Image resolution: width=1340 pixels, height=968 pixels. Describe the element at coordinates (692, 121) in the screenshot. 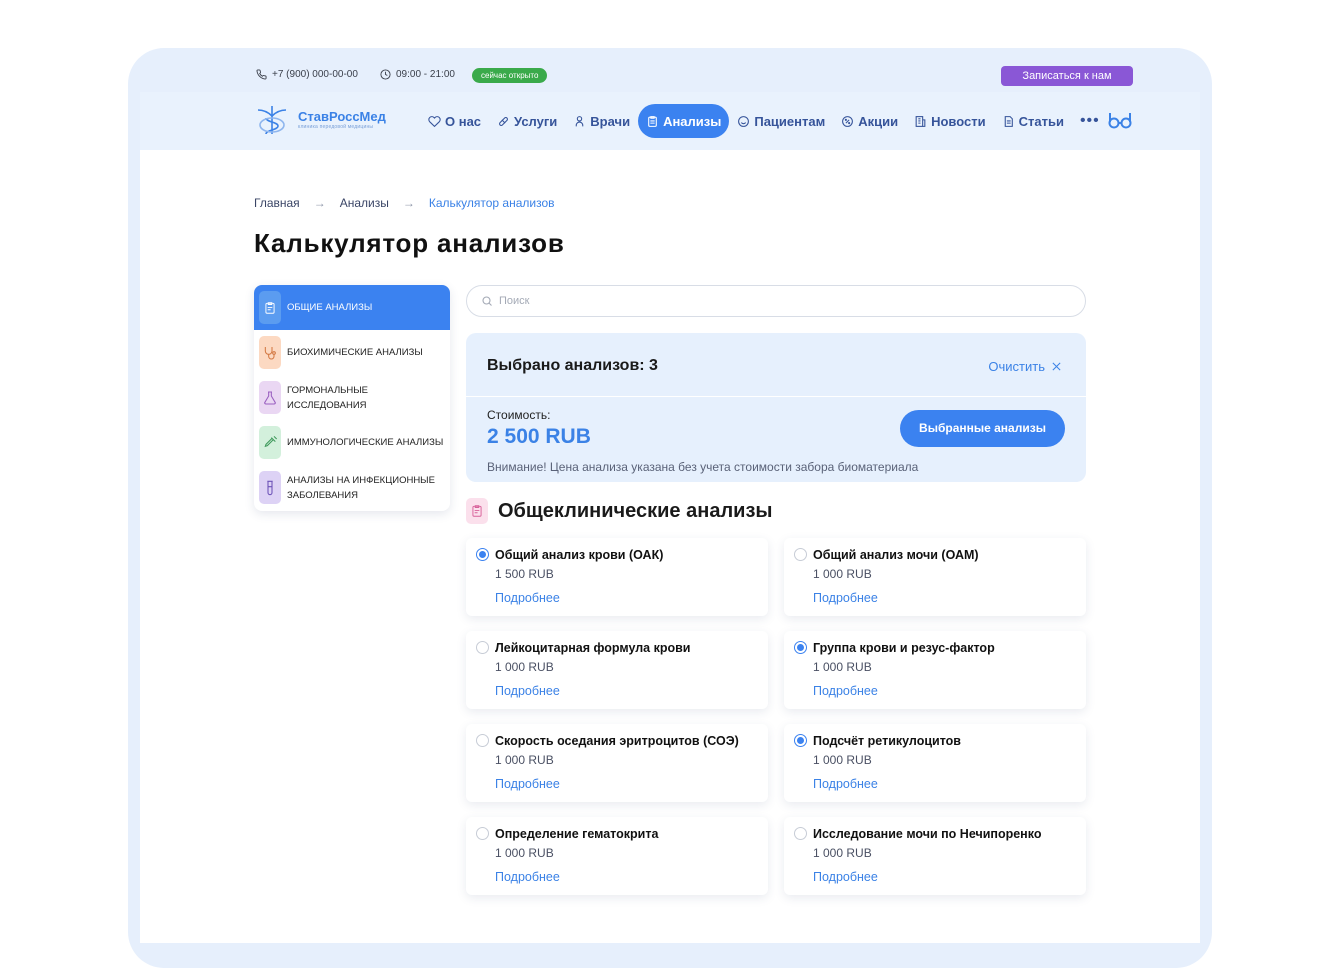

I see `nav-item-label: Анализы` at that location.